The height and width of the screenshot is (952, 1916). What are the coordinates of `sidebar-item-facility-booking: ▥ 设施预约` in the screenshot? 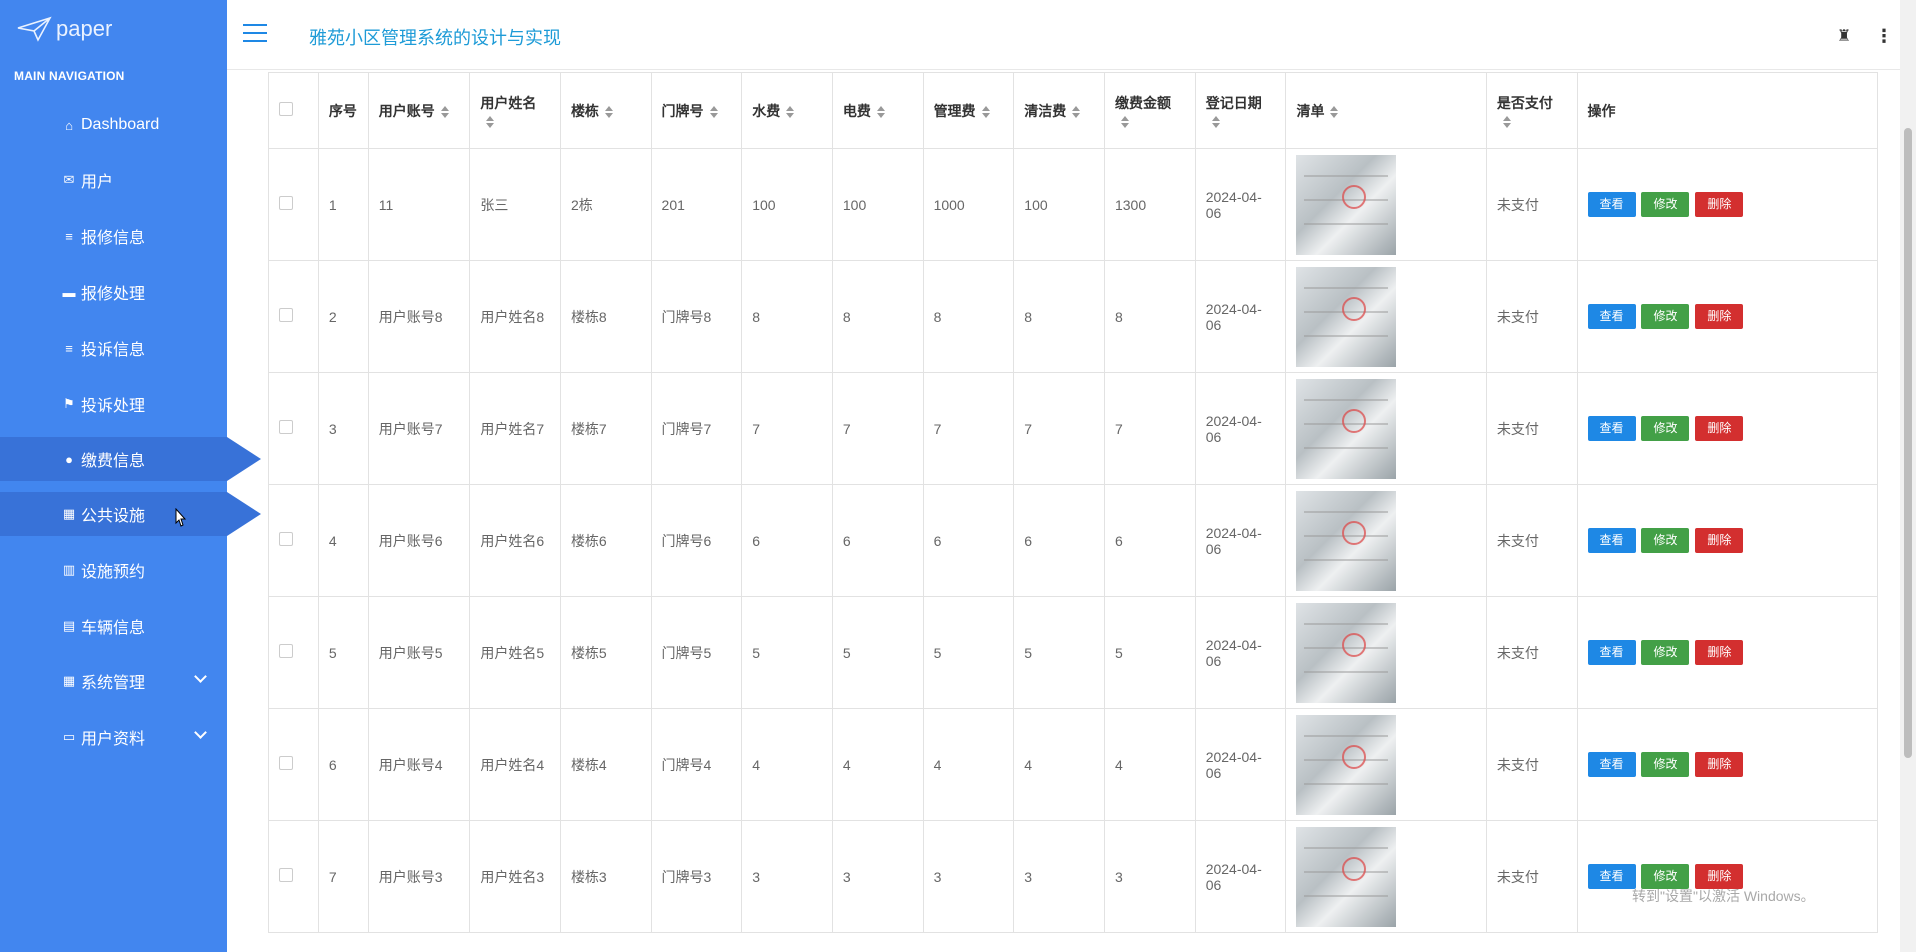 It's located at (113, 570).